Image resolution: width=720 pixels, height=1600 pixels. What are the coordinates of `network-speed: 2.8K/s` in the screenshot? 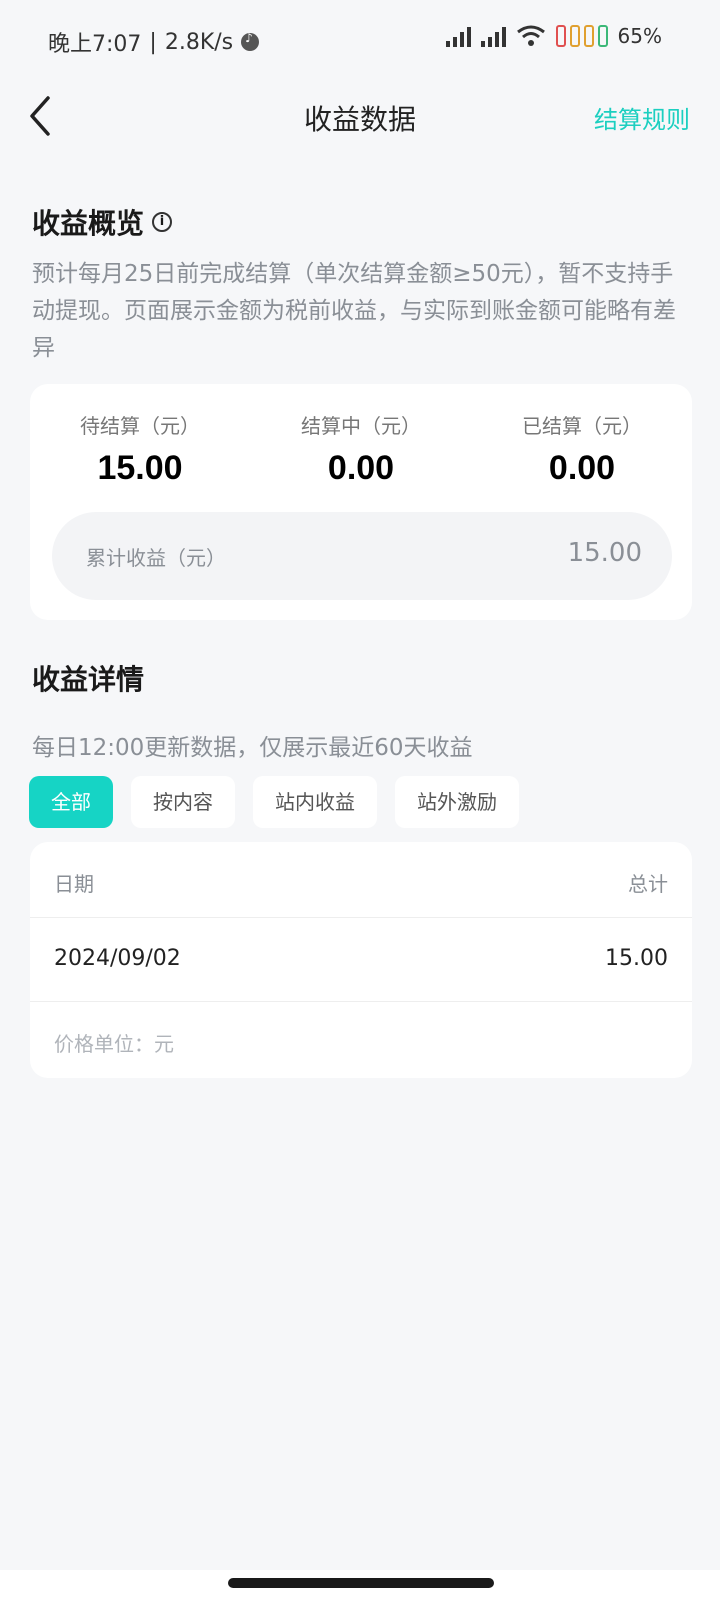 It's located at (199, 42).